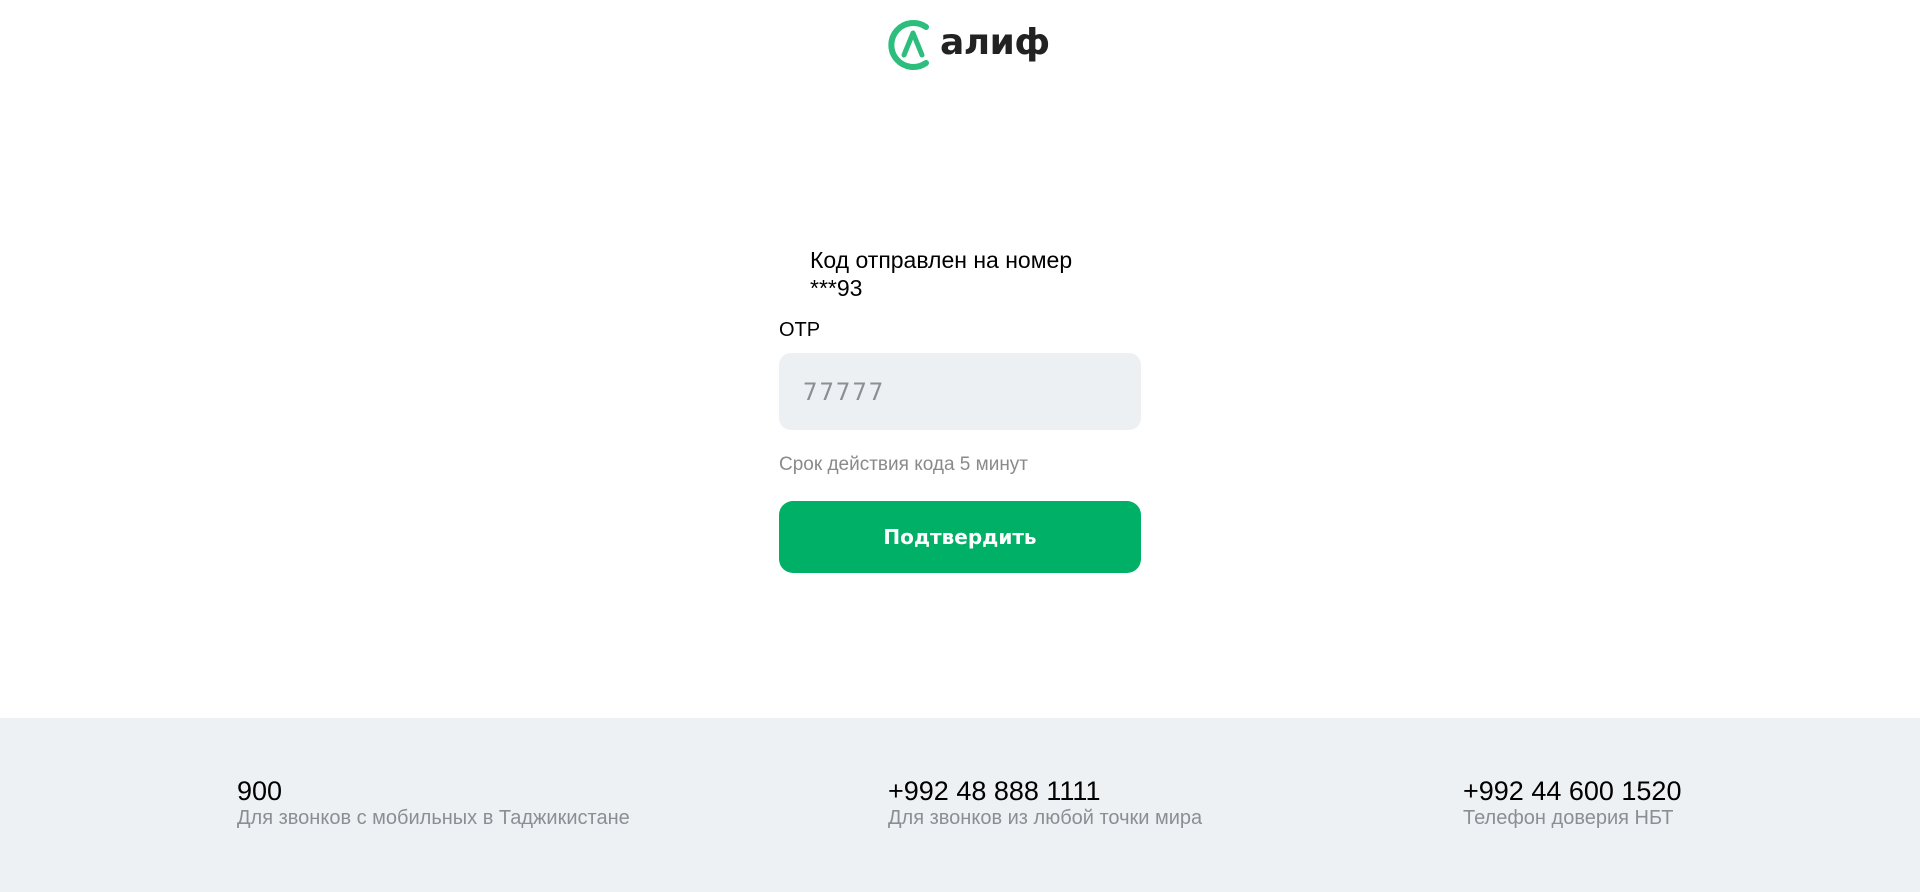  What do you see at coordinates (1568, 818) in the screenshot?
I see `contact-description: Телефон доверия НБТ` at bounding box center [1568, 818].